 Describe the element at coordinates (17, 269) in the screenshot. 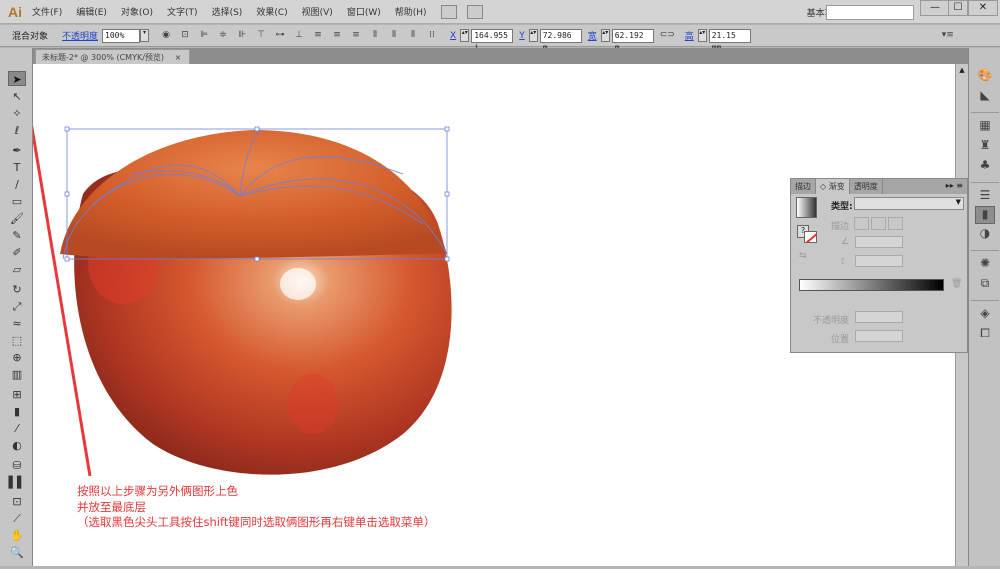

I see `eraser-tool: ▱` at that location.